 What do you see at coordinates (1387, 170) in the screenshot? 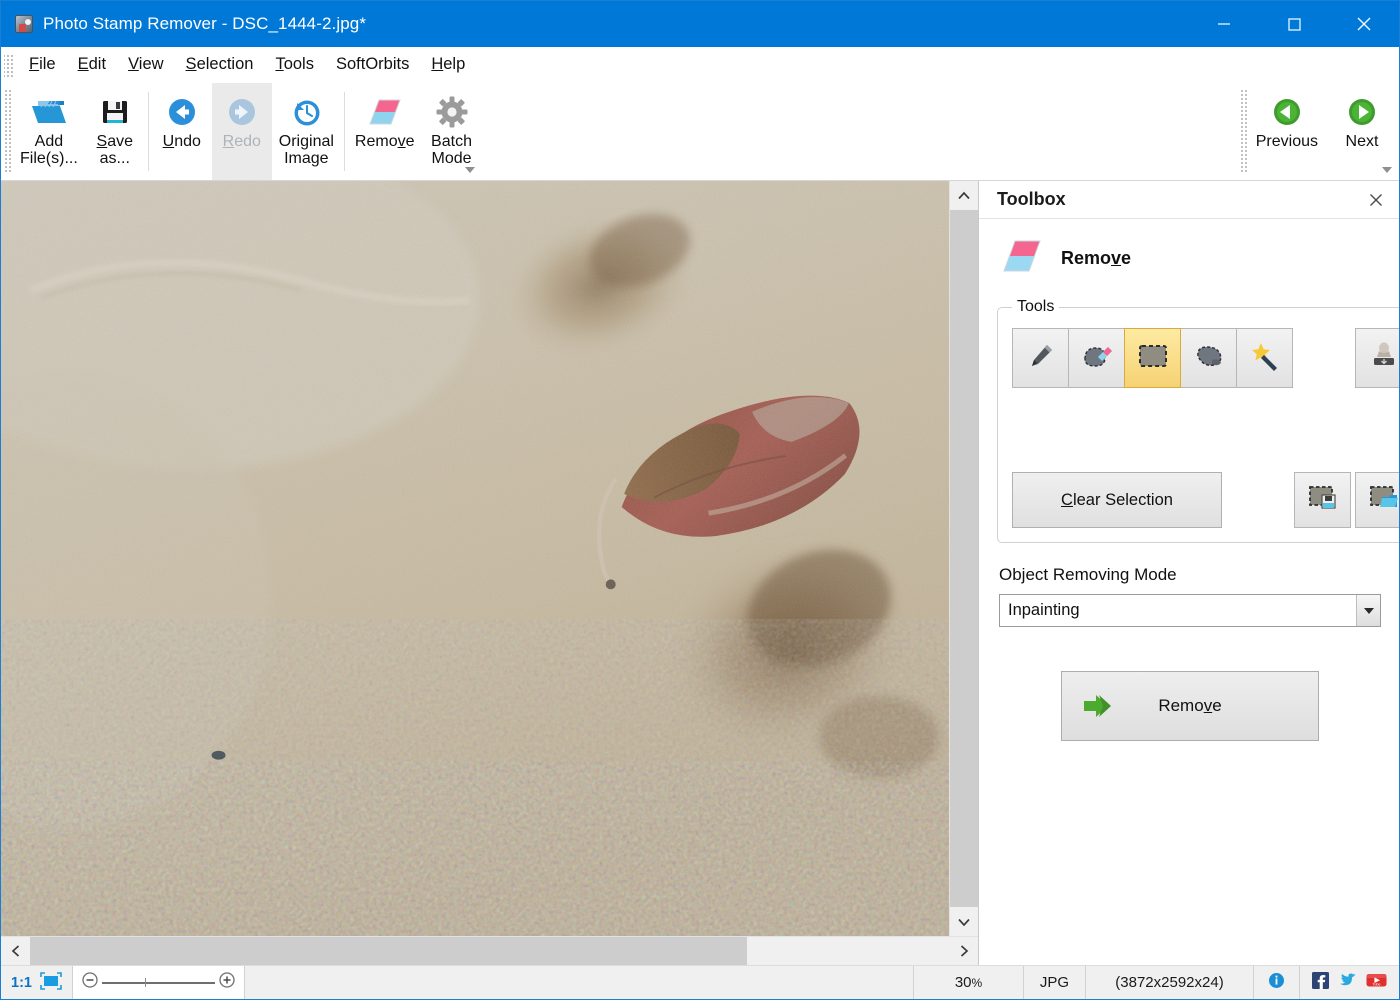
I see `toolbar-nav-overflow-chevron-icon` at bounding box center [1387, 170].